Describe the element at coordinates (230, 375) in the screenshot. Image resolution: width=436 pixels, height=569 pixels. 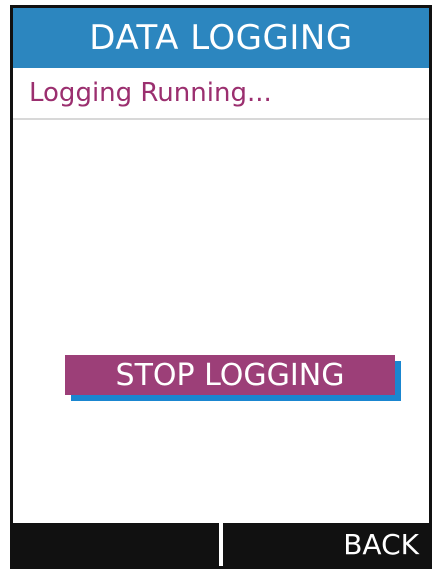
I see `stop-logging-button: STOP LOGGING` at that location.